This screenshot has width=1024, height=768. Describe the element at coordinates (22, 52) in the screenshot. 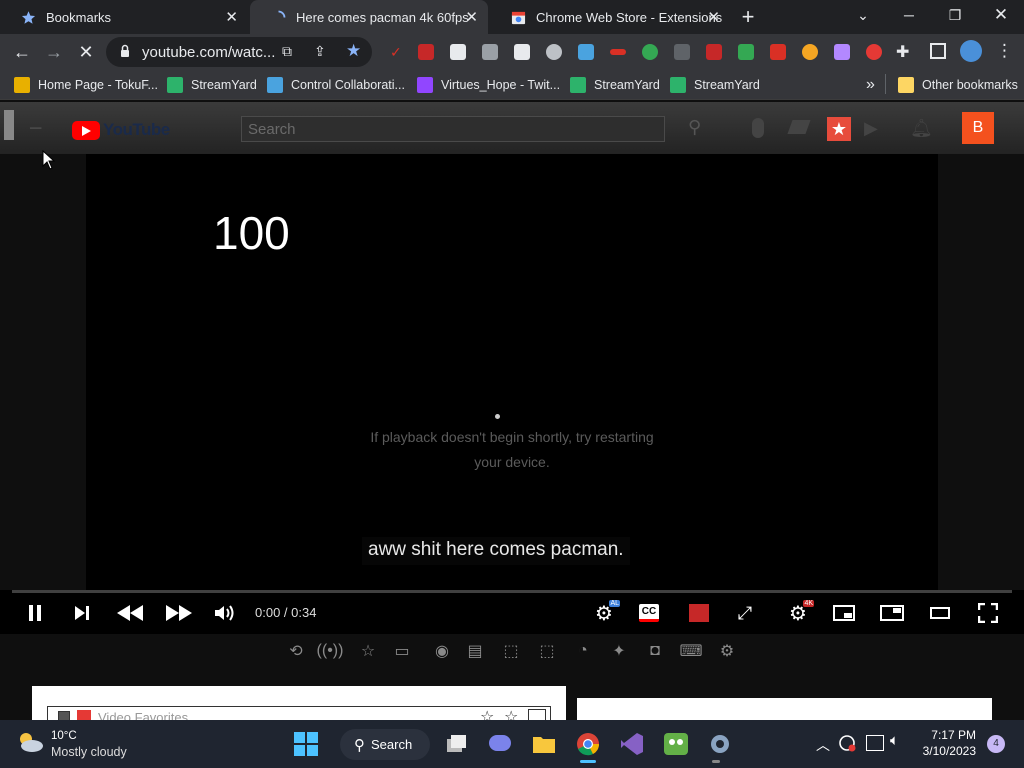

I see `back-button: ←` at that location.